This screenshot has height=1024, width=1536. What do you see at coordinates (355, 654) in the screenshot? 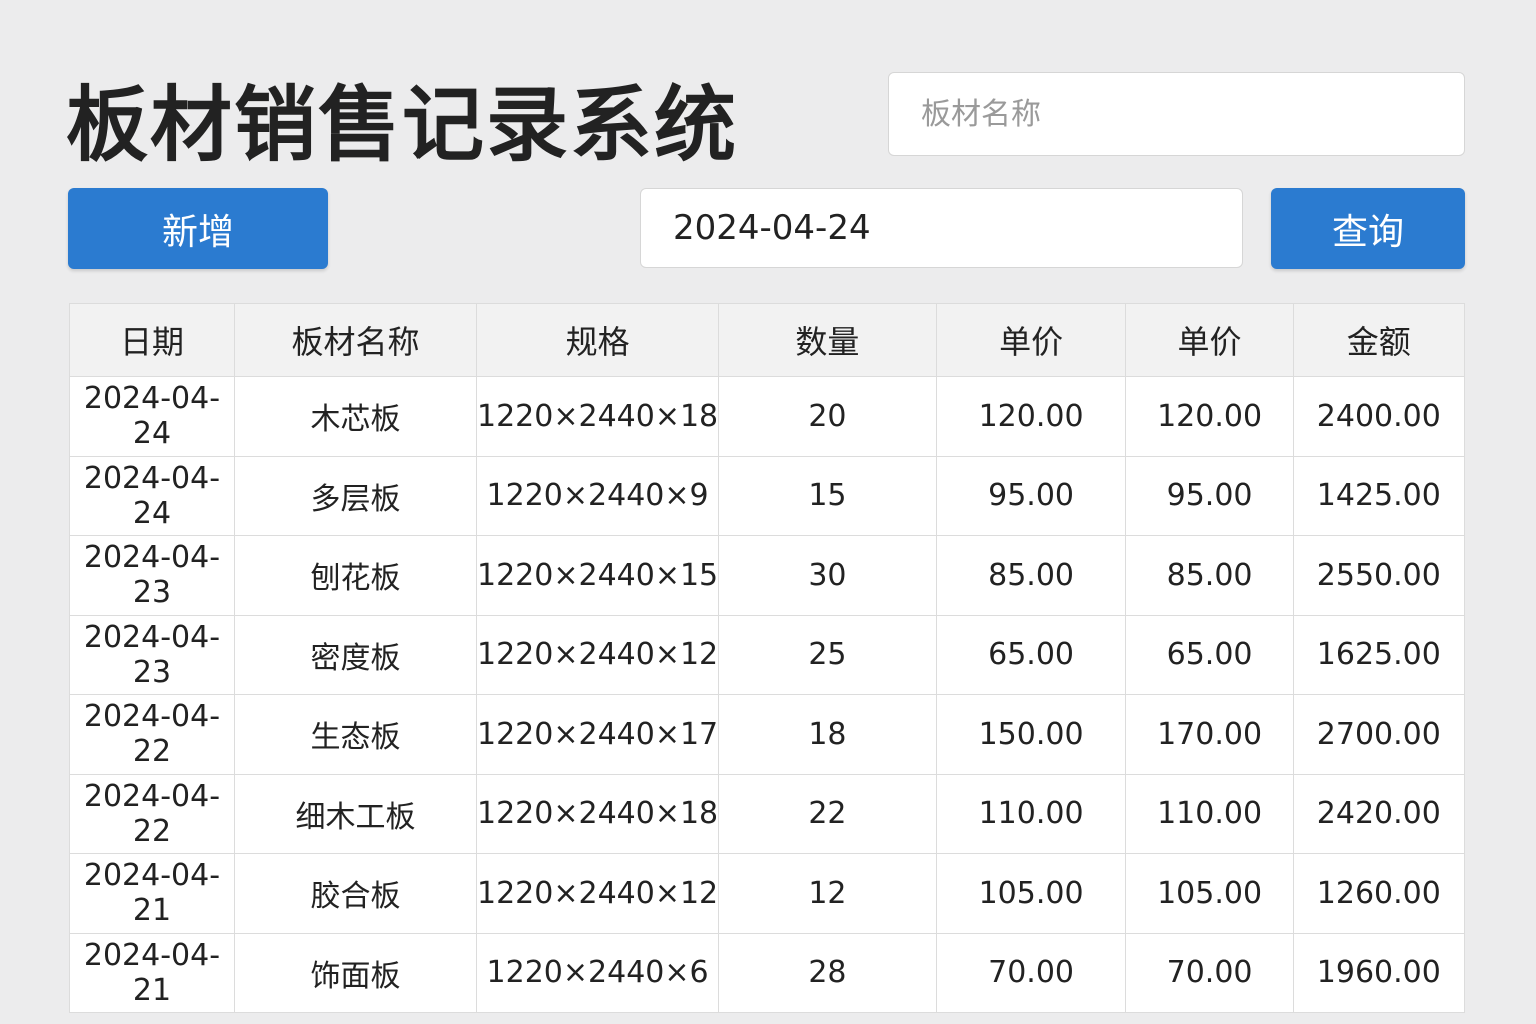
I see `table-cell: 密度板` at bounding box center [355, 654].